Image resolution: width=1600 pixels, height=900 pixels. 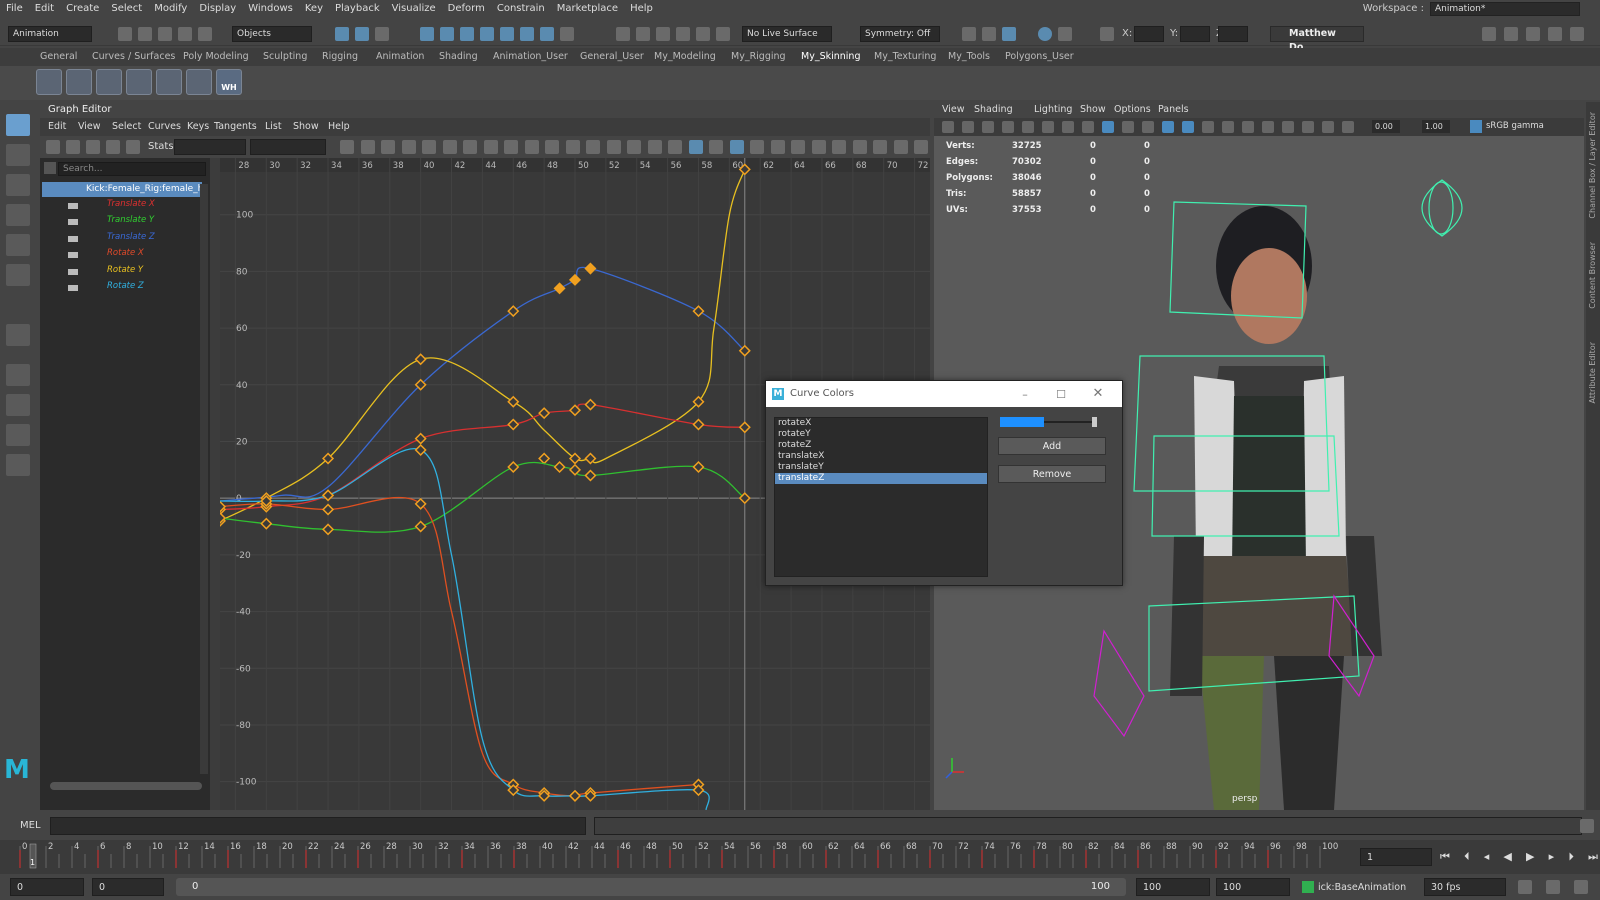 What do you see at coordinates (859, 147) in the screenshot?
I see `isolate-icon` at bounding box center [859, 147].